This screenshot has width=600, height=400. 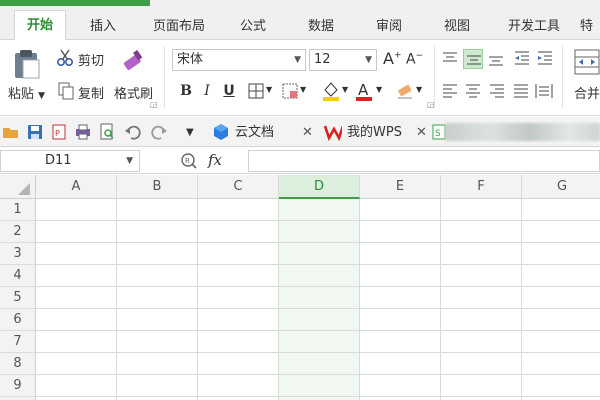 What do you see at coordinates (590, 27) in the screenshot?
I see `tab-special: 特` at bounding box center [590, 27].